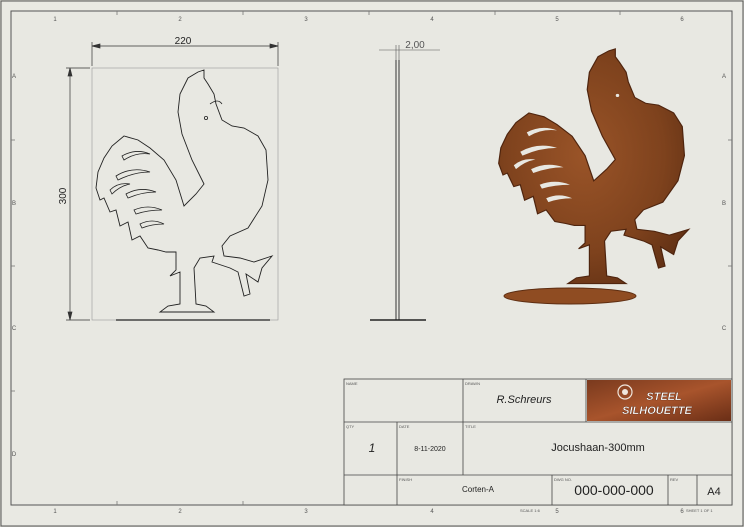  I want to click on dwg-label: DWG NO., so click(563, 479).